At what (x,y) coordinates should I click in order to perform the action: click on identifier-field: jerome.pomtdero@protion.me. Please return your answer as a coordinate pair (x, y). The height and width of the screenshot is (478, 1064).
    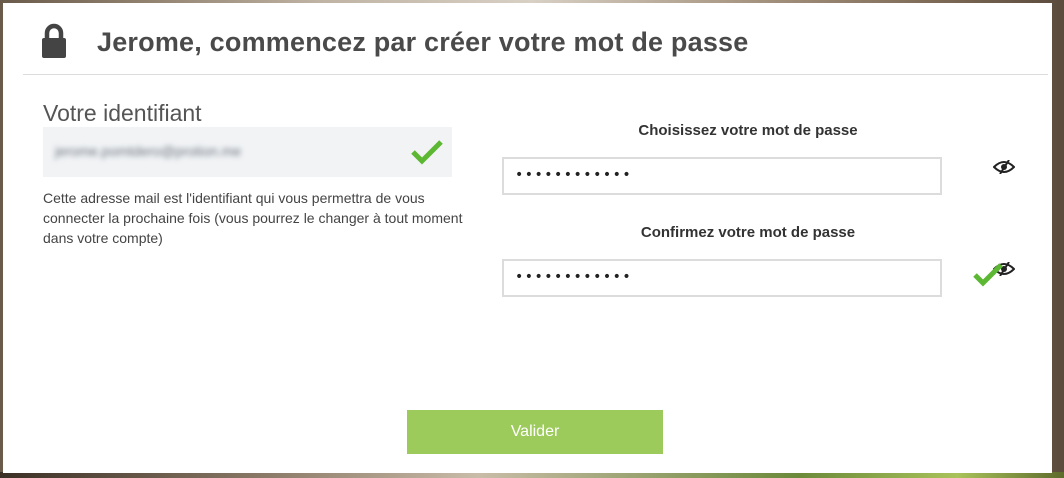
    Looking at the image, I should click on (247, 152).